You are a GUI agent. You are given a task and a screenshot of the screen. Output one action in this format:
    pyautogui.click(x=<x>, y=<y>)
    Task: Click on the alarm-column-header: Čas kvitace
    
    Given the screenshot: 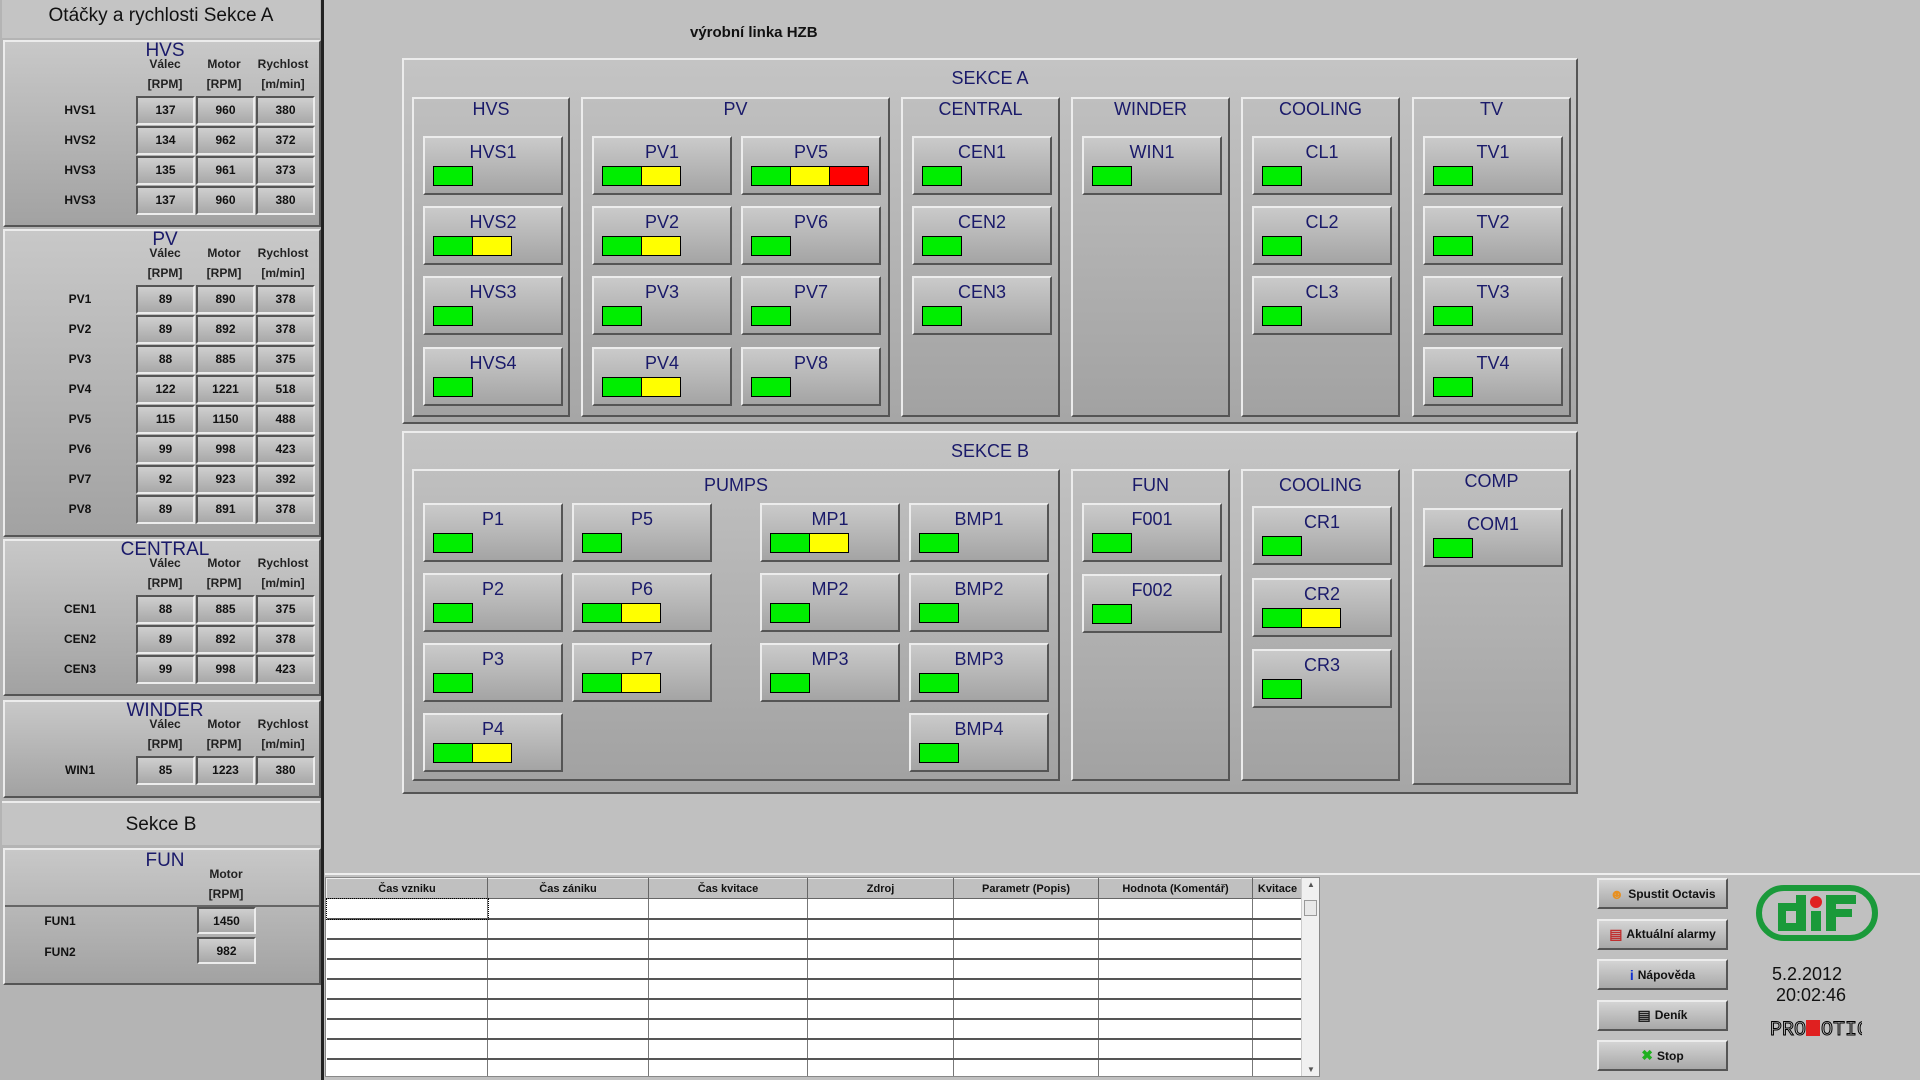 What is the action you would take?
    pyautogui.click(x=728, y=888)
    